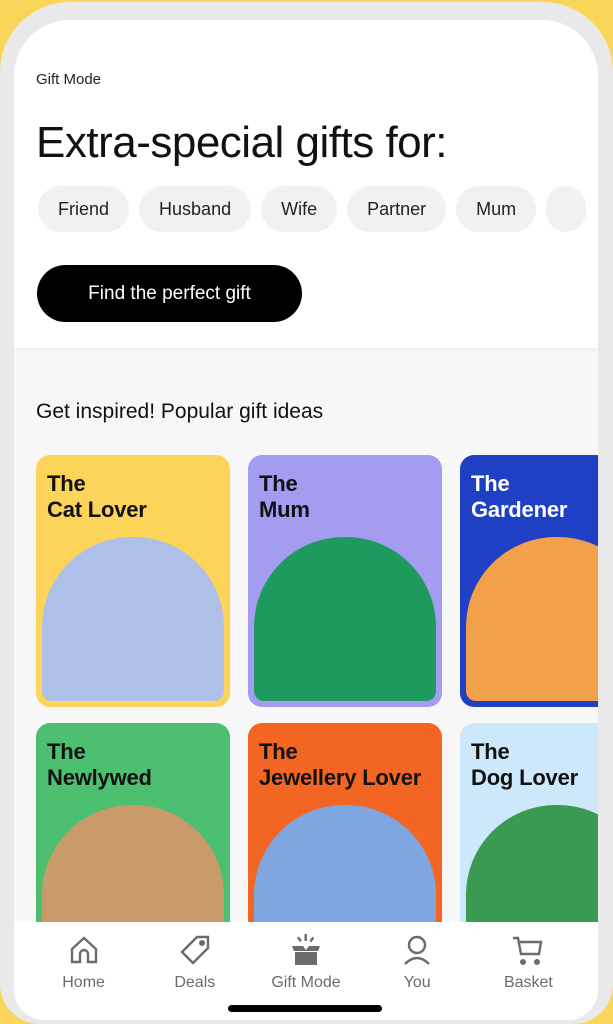 The image size is (613, 1024). What do you see at coordinates (528, 971) in the screenshot?
I see `nav-basket: Basket` at bounding box center [528, 971].